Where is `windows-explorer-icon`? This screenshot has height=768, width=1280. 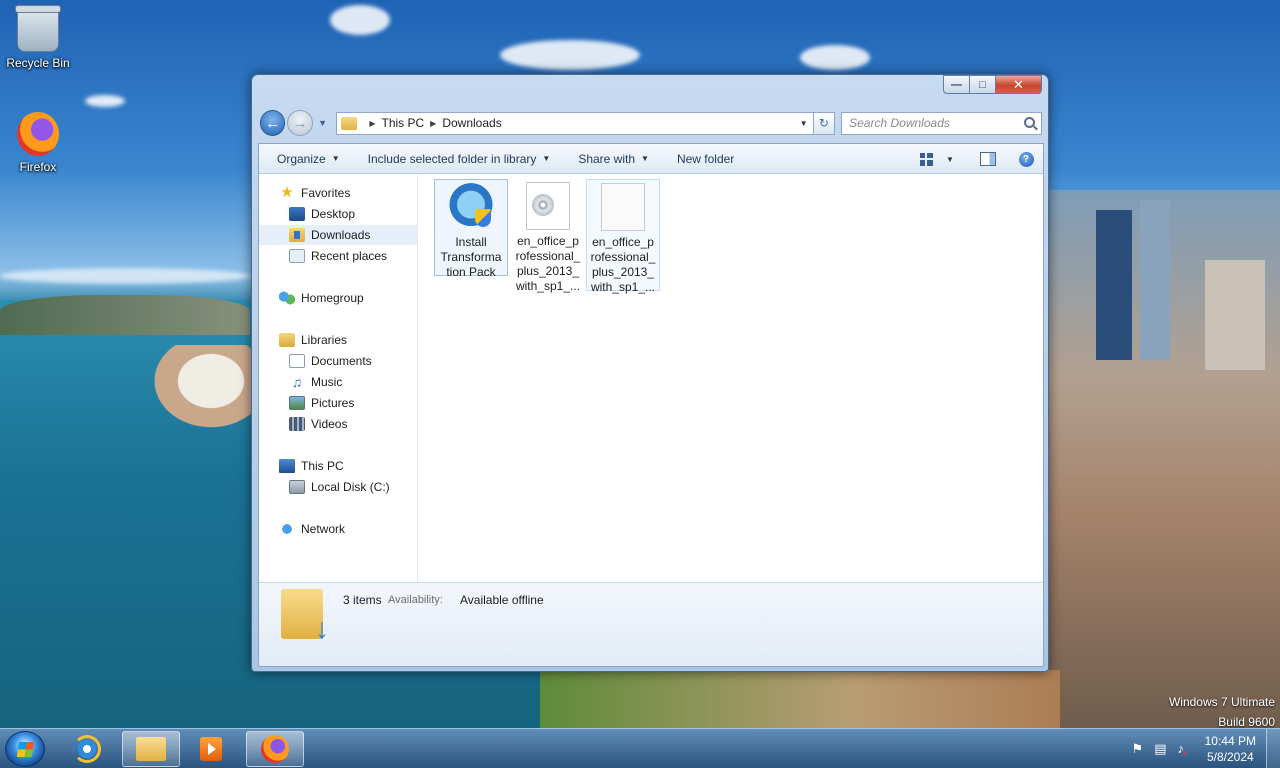 windows-explorer-icon is located at coordinates (151, 749).